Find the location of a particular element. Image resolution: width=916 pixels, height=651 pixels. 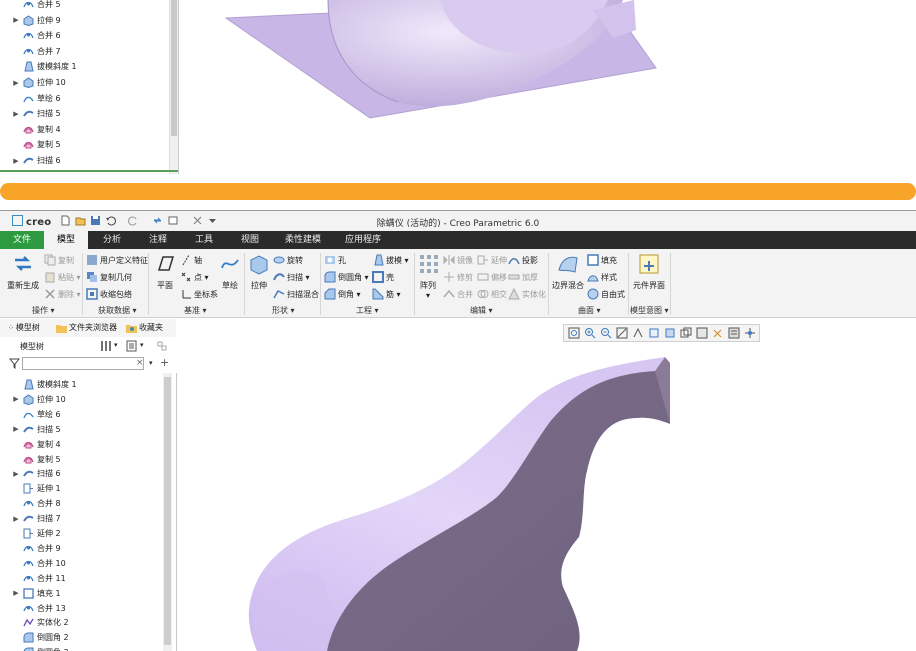

intersect-button: 相交 is located at coordinates (492, 294).